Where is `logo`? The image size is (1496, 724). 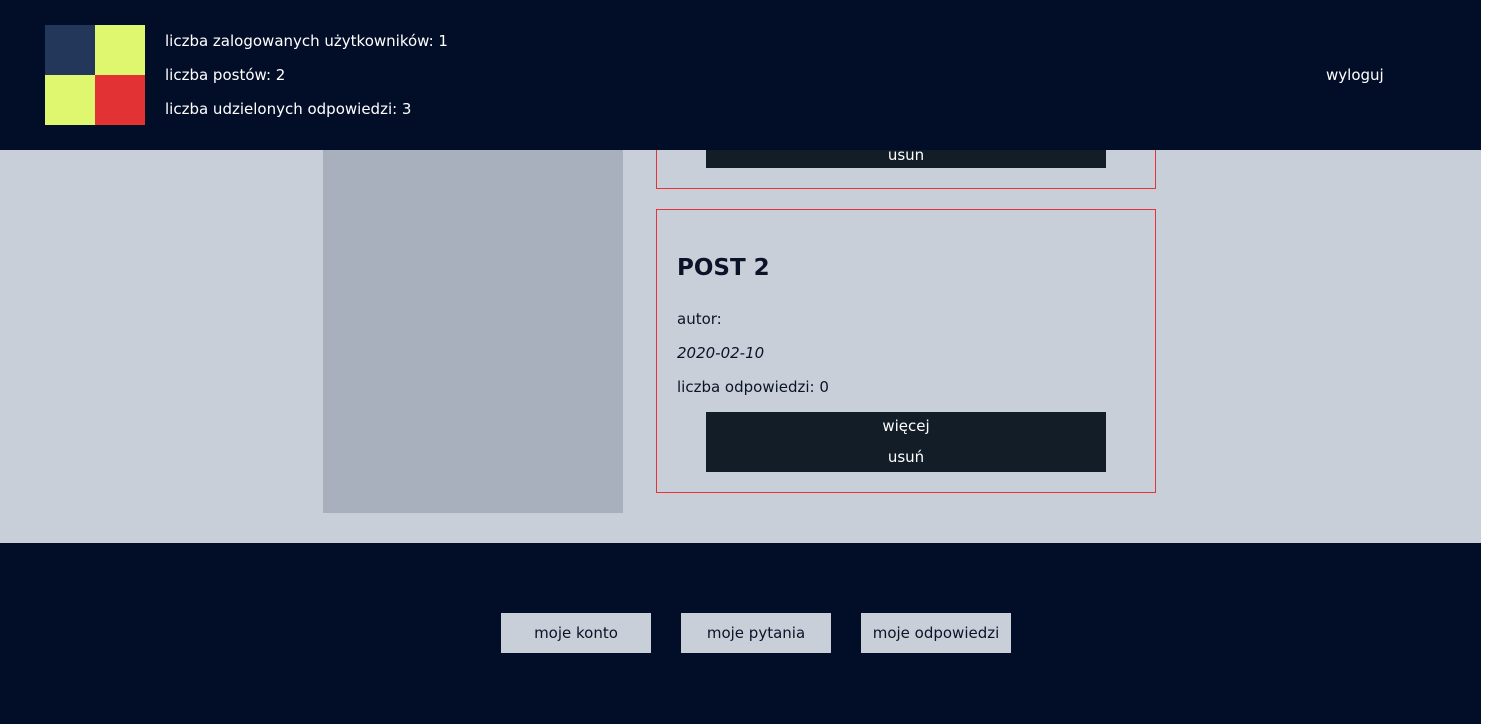 logo is located at coordinates (95, 75).